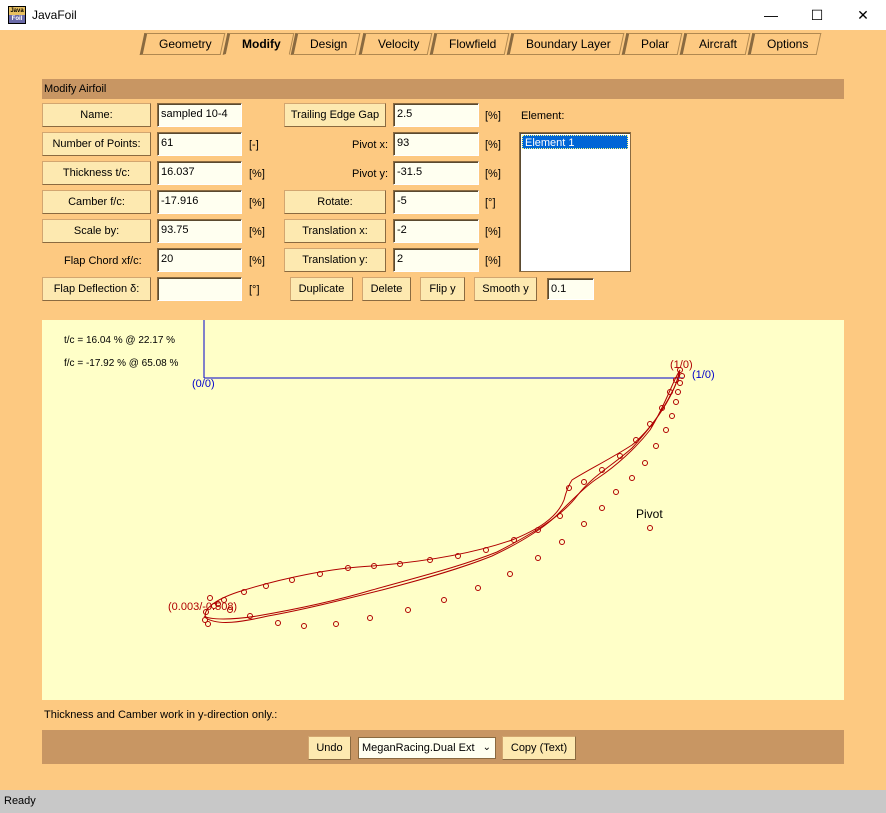 This screenshot has width=886, height=813. Describe the element at coordinates (436, 260) in the screenshot. I see `translation-y-field: 2` at that location.